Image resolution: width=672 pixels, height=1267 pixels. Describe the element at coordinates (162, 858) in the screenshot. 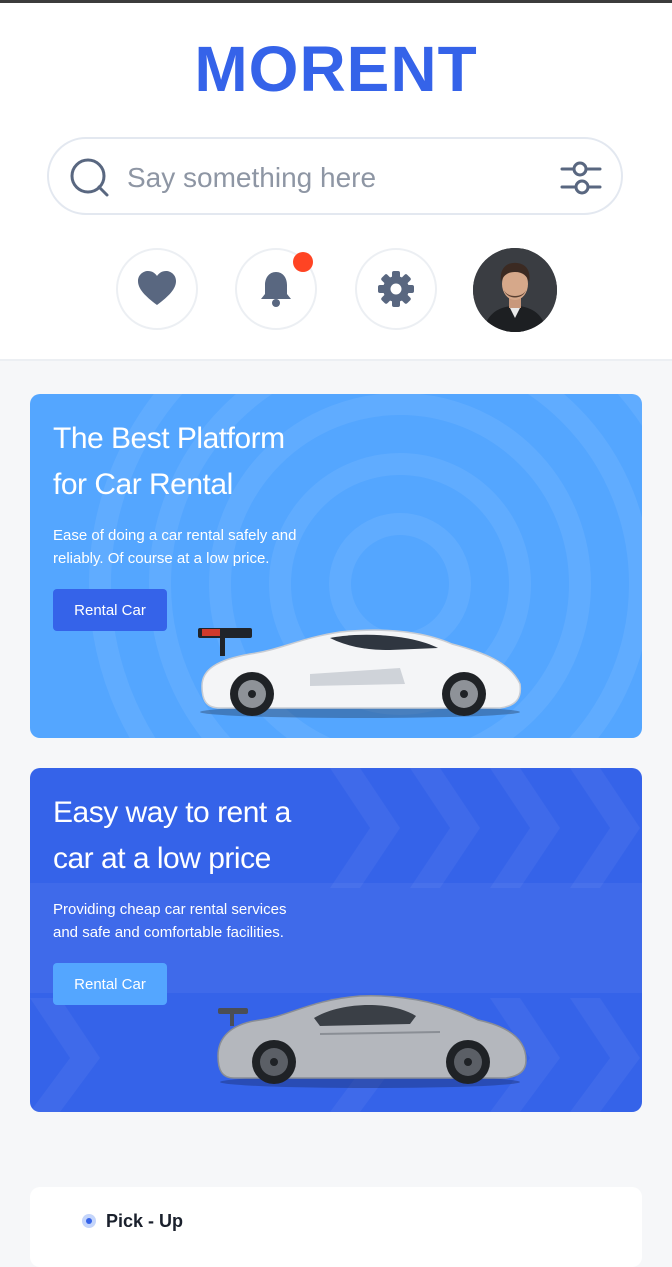

I see `ad-title-line: car at a low price` at that location.